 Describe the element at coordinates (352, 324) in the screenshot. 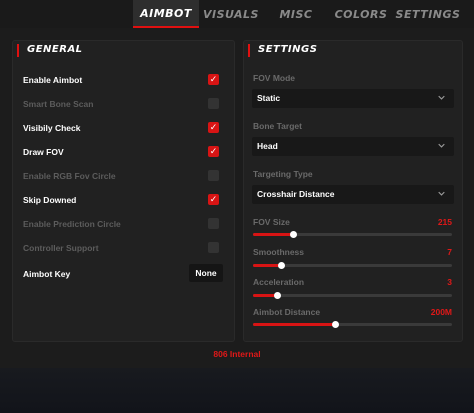

I see `aimbot-distance-slider` at that location.